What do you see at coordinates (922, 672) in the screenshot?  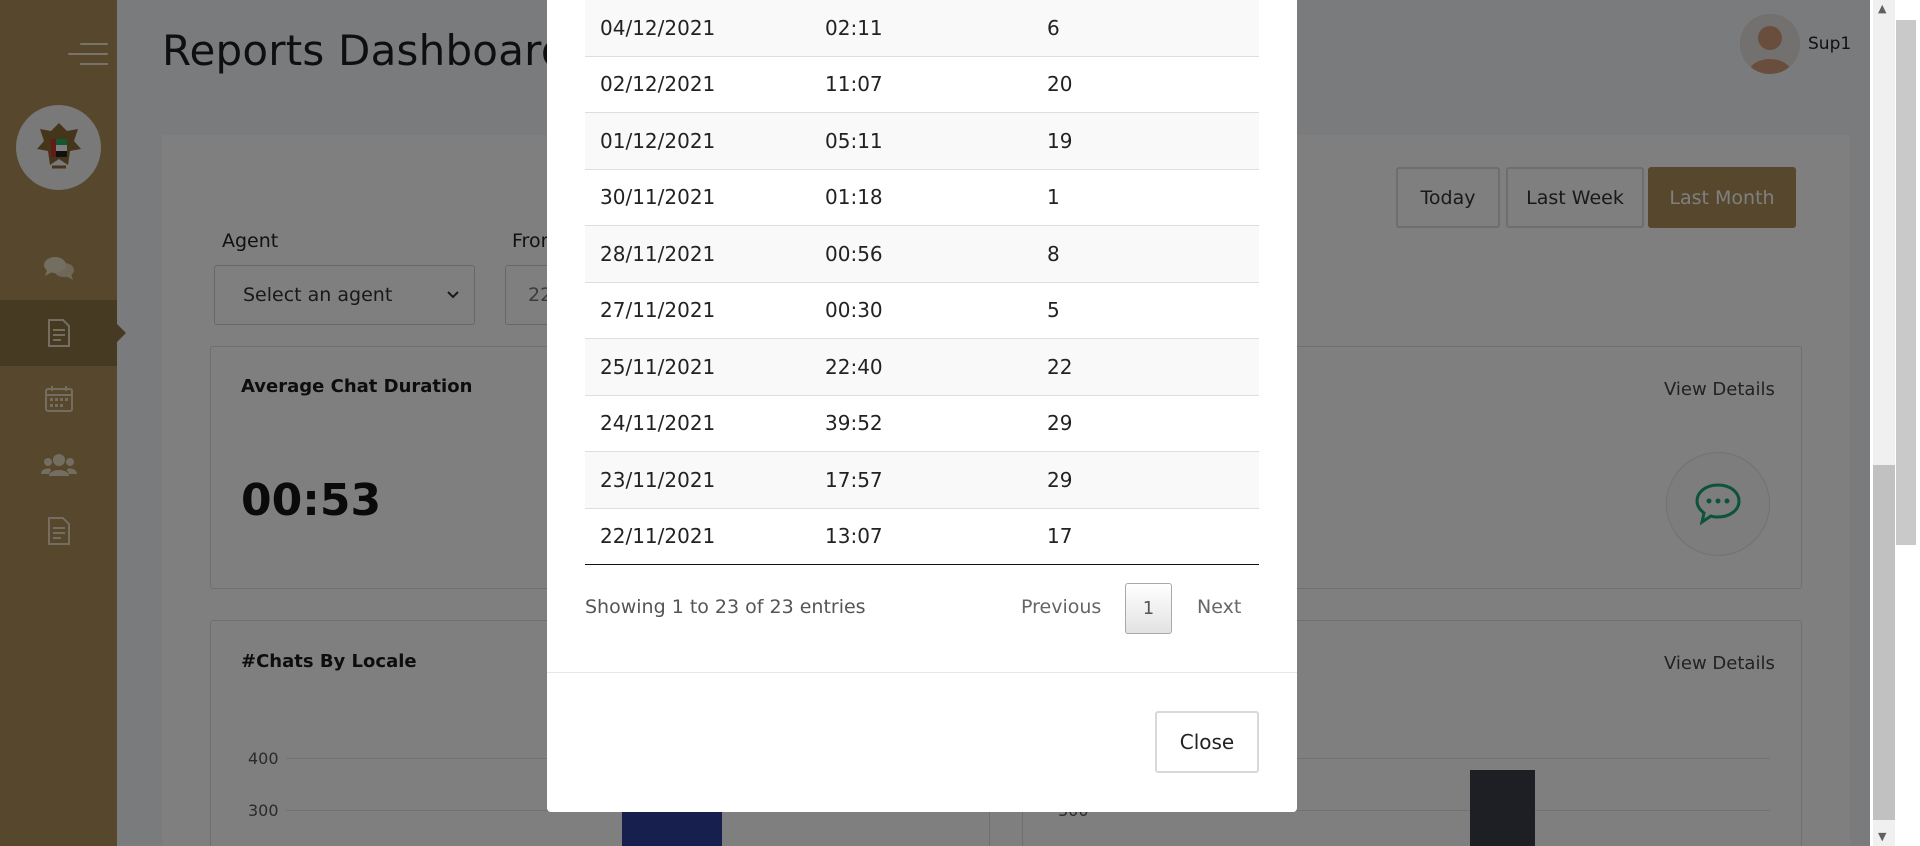 I see `modal-footer-divider` at bounding box center [922, 672].